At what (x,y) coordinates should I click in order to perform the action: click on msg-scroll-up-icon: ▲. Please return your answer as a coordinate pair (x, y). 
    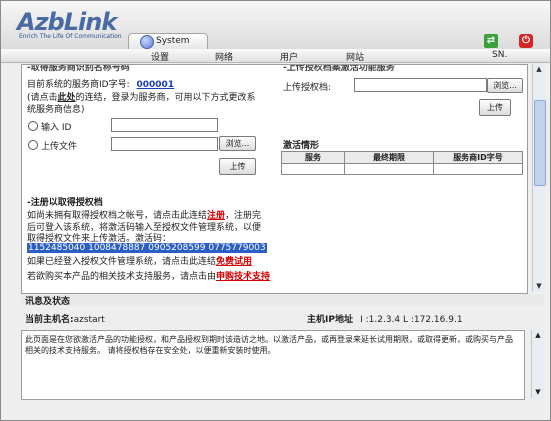
    Looking at the image, I should click on (538, 335).